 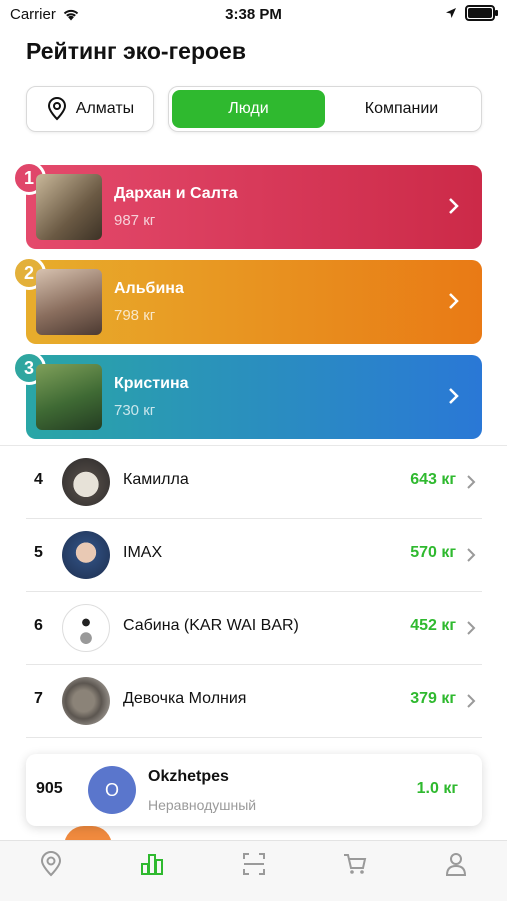 I want to click on current-user-card: 905 O Okzhetpes Неравнодушный 1.0 кг, so click(x=254, y=790).